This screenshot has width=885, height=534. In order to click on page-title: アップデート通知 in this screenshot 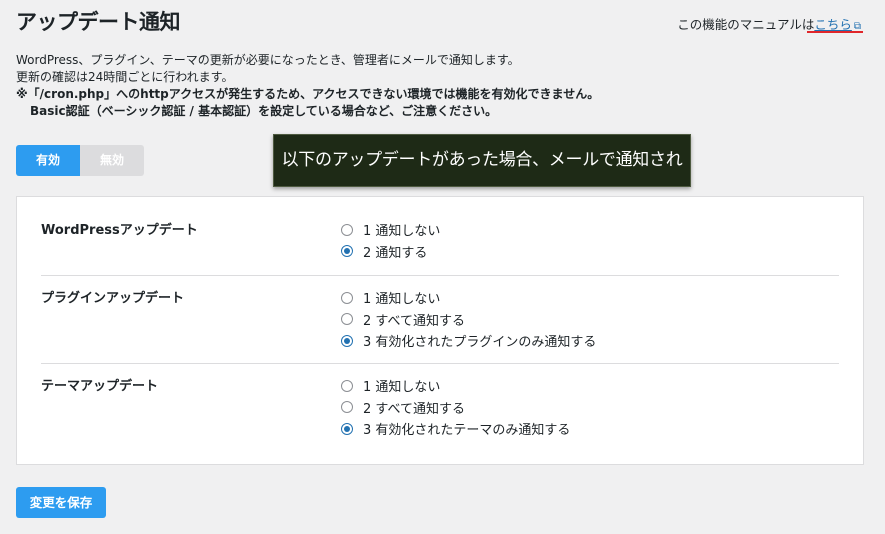, I will do `click(98, 22)`.